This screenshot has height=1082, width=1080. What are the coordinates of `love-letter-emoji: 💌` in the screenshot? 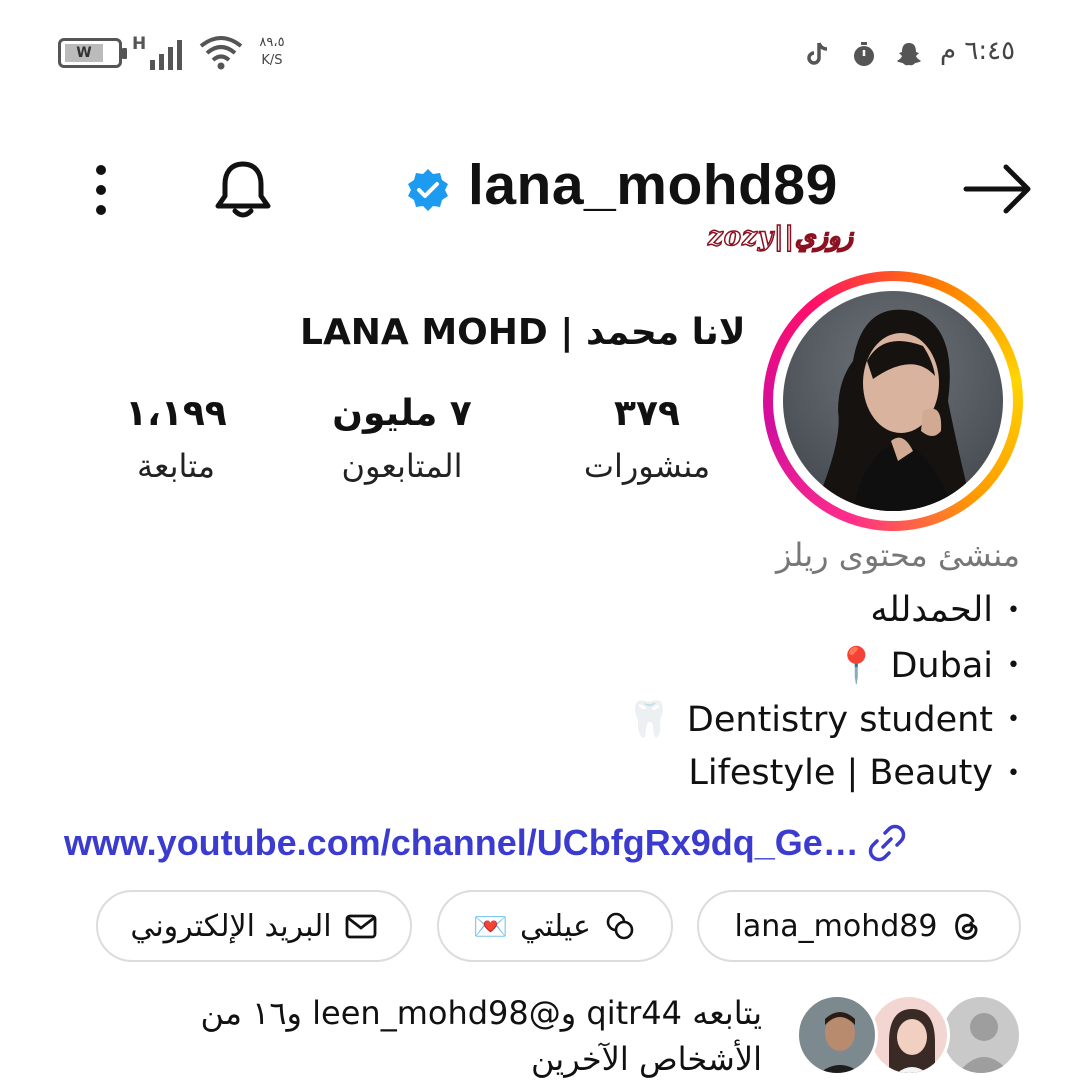 It's located at (490, 926).